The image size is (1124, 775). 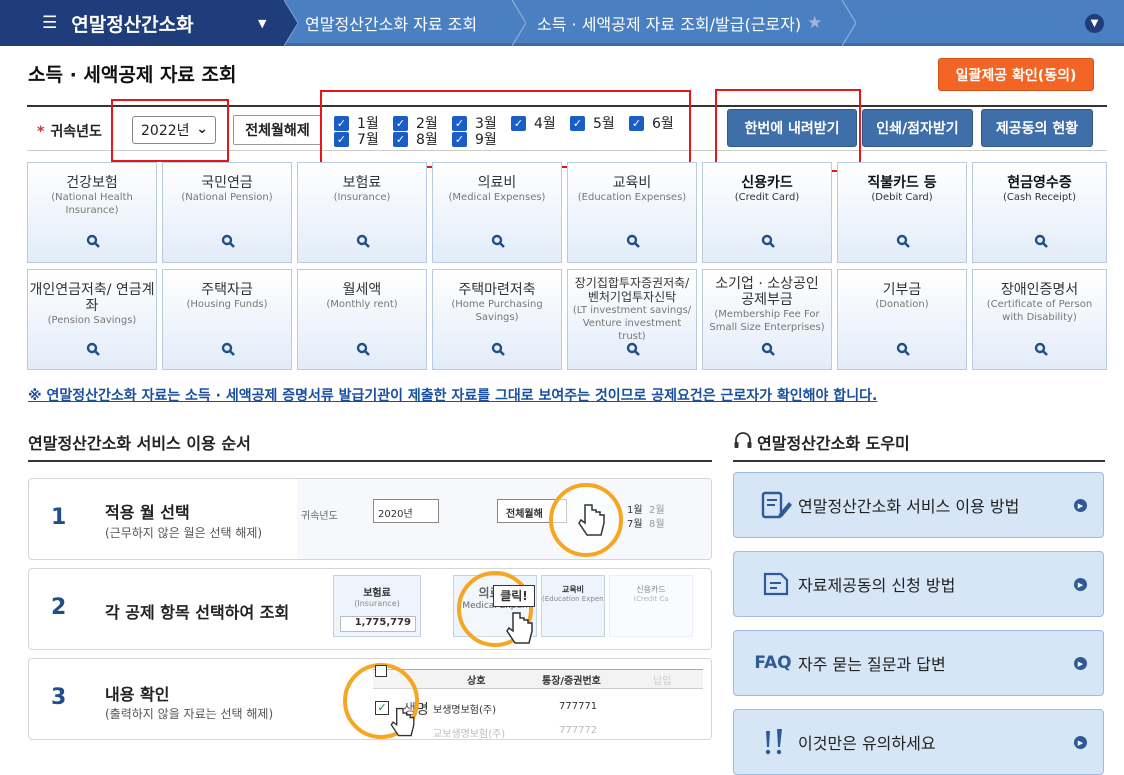 I want to click on illus-checkbox-checked-icon: ✓, so click(x=382, y=708).